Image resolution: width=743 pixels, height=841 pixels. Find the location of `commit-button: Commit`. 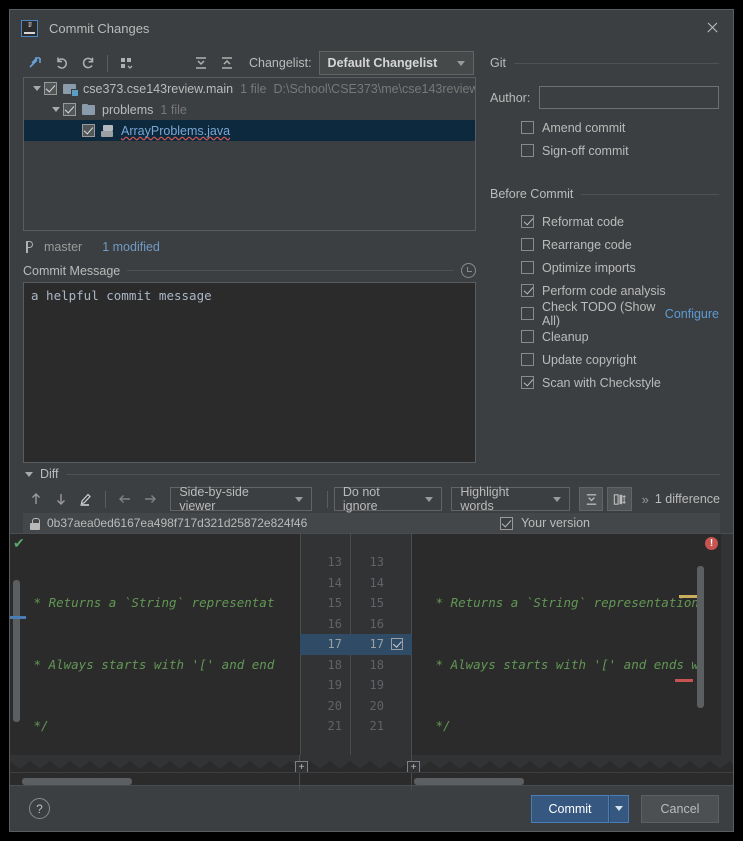

commit-button: Commit is located at coordinates (570, 808).